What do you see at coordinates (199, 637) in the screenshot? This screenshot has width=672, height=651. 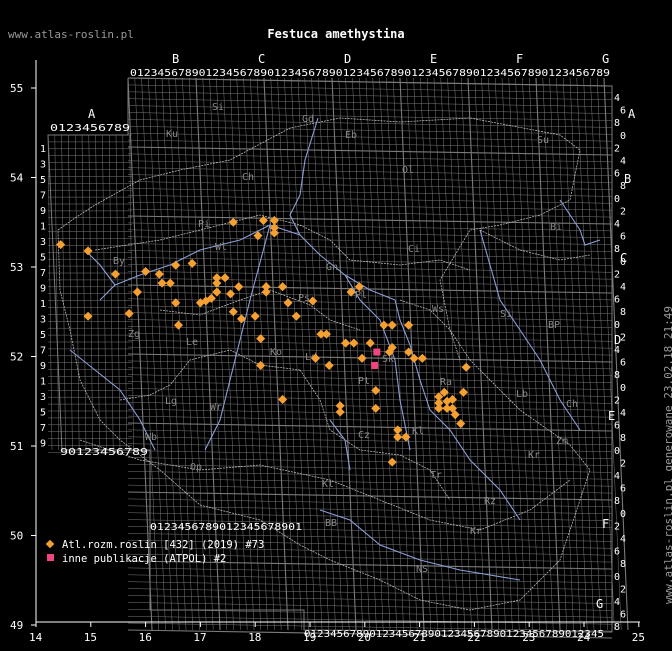 I see `x-tick-label: 17` at bounding box center [199, 637].